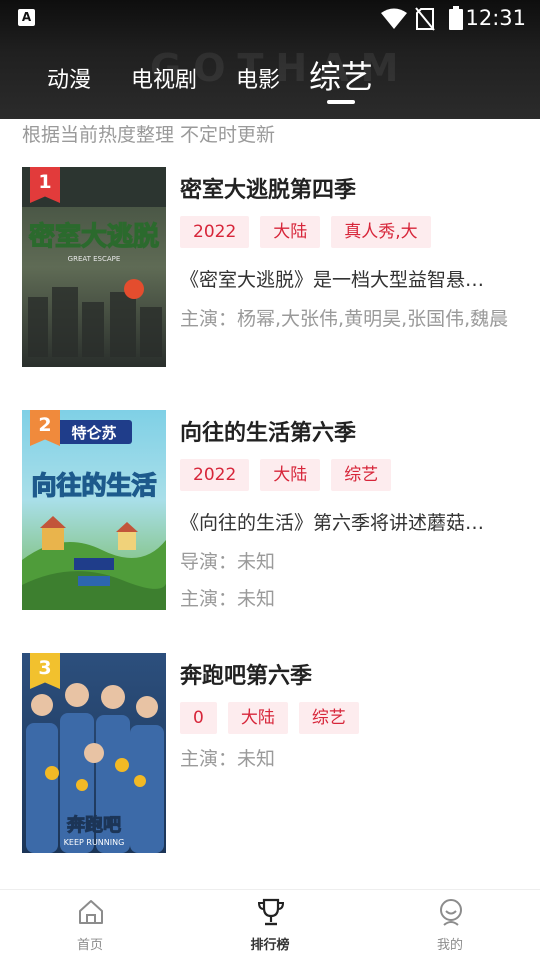 This screenshot has width=540, height=961. Describe the element at coordinates (93, 433) in the screenshot. I see `svg-text: 特仑苏` at that location.